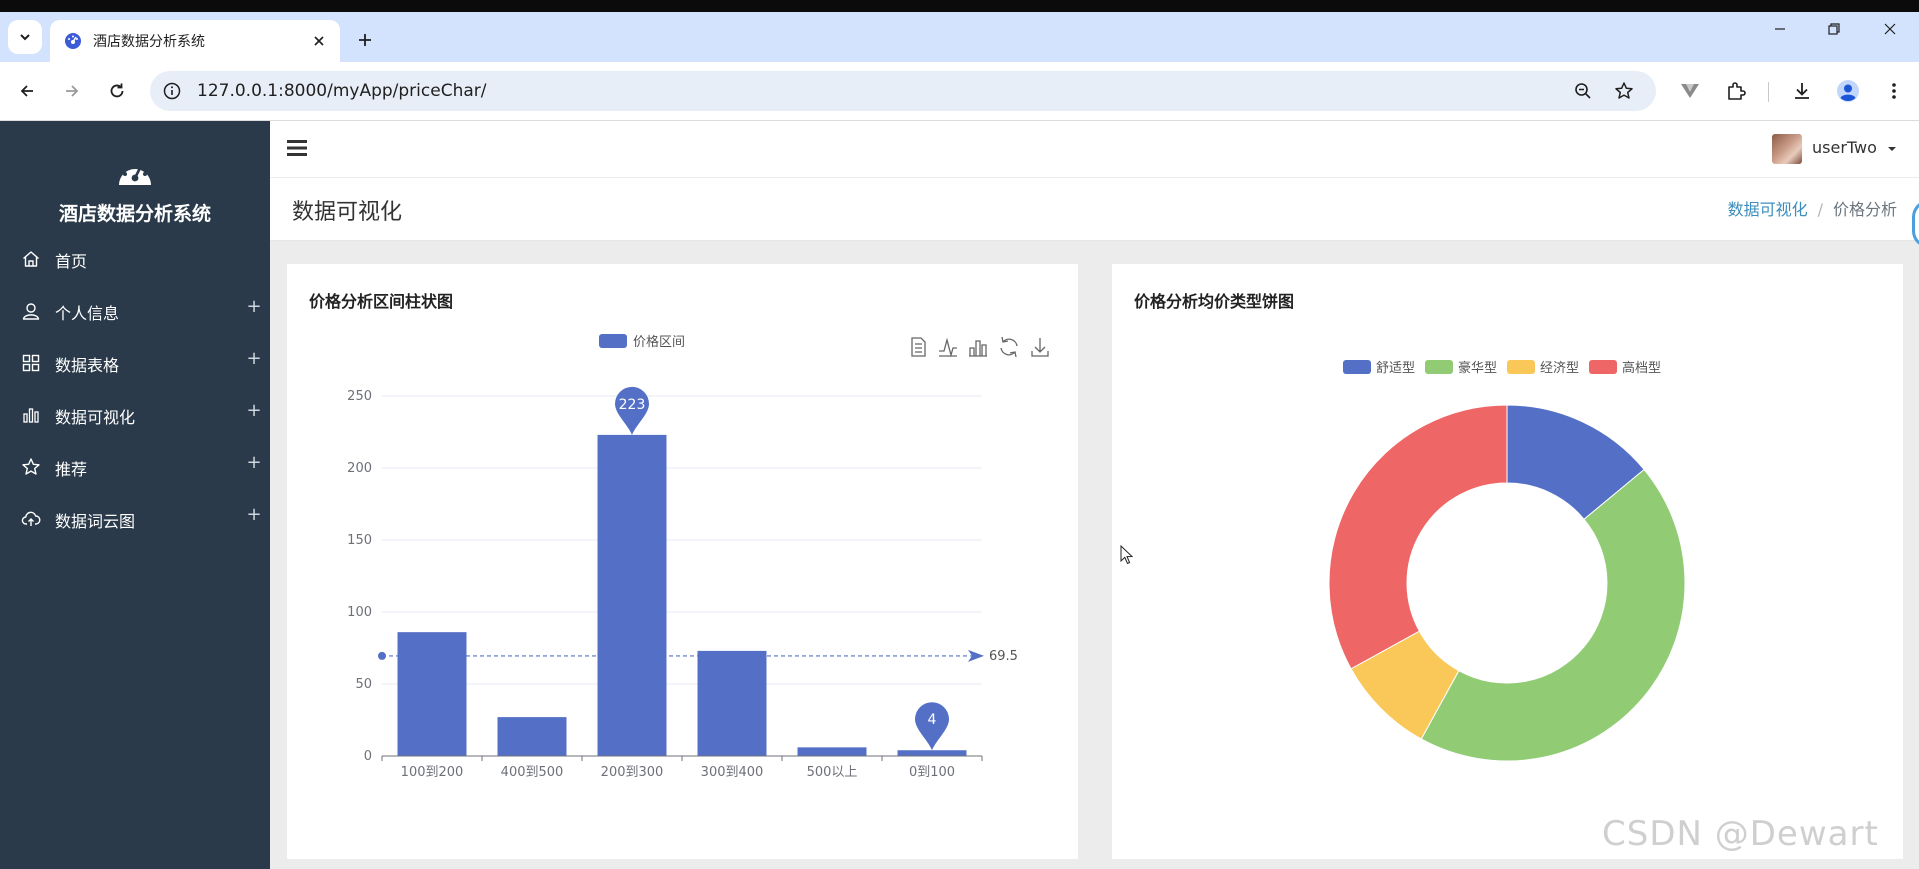  I want to click on bookmark-star-icon, so click(1624, 91).